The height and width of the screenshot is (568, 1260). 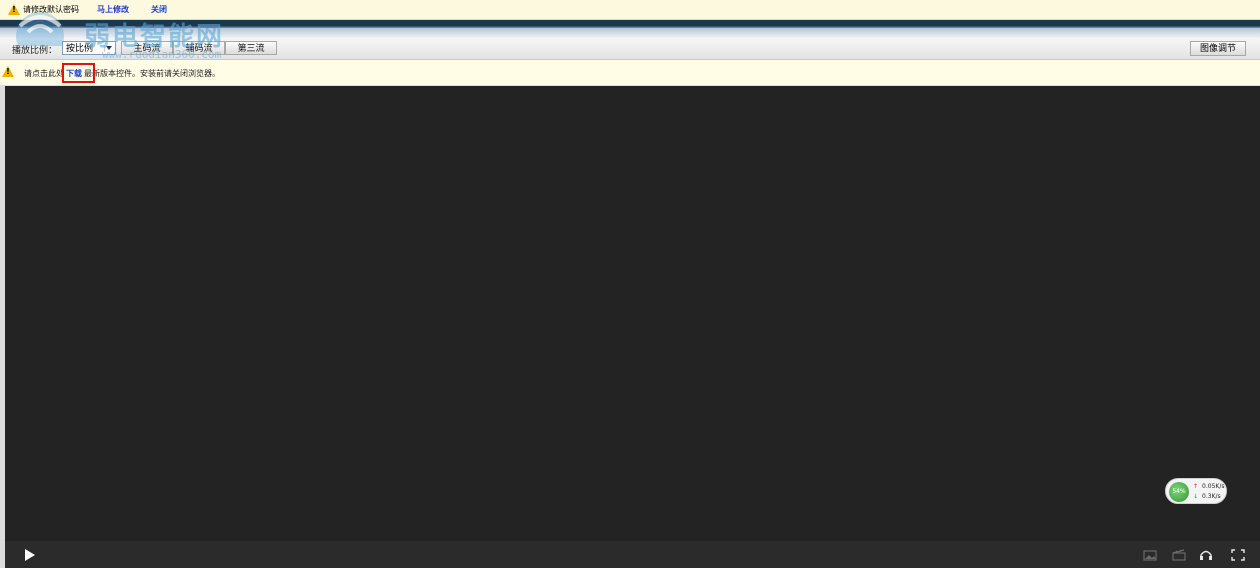 I want to click on plugin-notice-text: 请点击此处 下载 最新版本控件。安装前请关闭浏览器。, so click(x=122, y=73).